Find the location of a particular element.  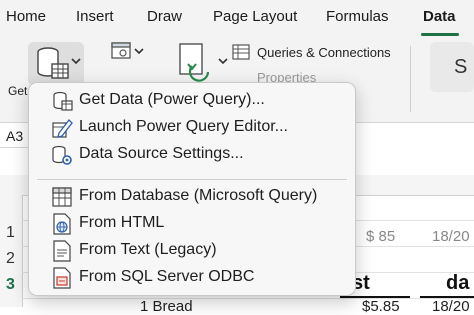

ribbon-group-button: S is located at coordinates (452, 67).